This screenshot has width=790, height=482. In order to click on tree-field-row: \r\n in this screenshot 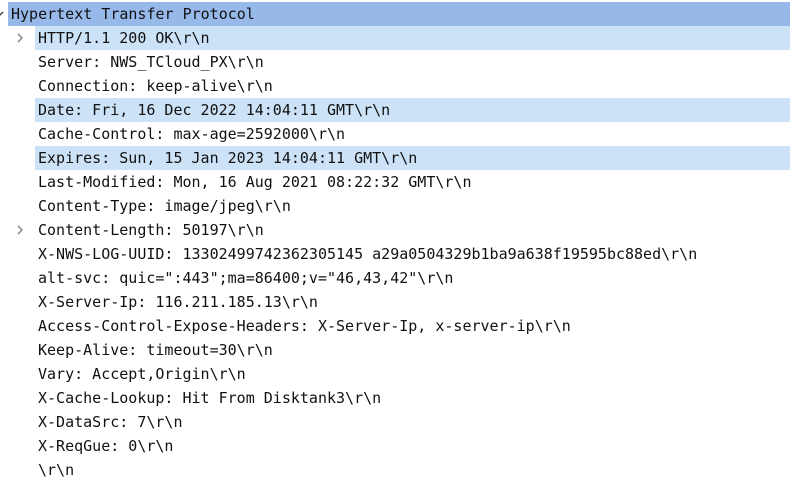, I will do `click(395, 470)`.